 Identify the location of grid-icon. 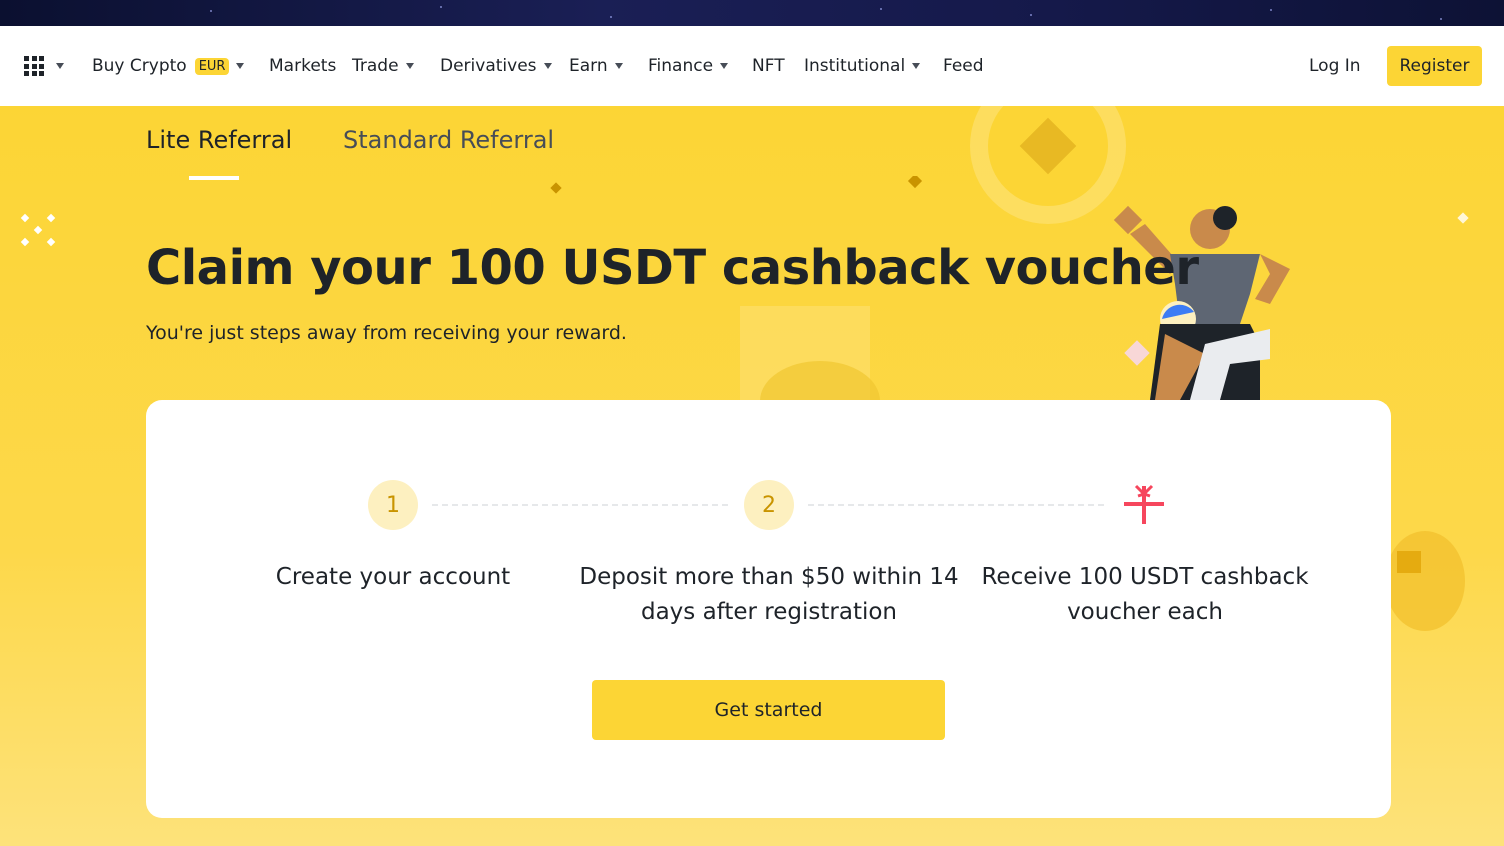
(34, 66).